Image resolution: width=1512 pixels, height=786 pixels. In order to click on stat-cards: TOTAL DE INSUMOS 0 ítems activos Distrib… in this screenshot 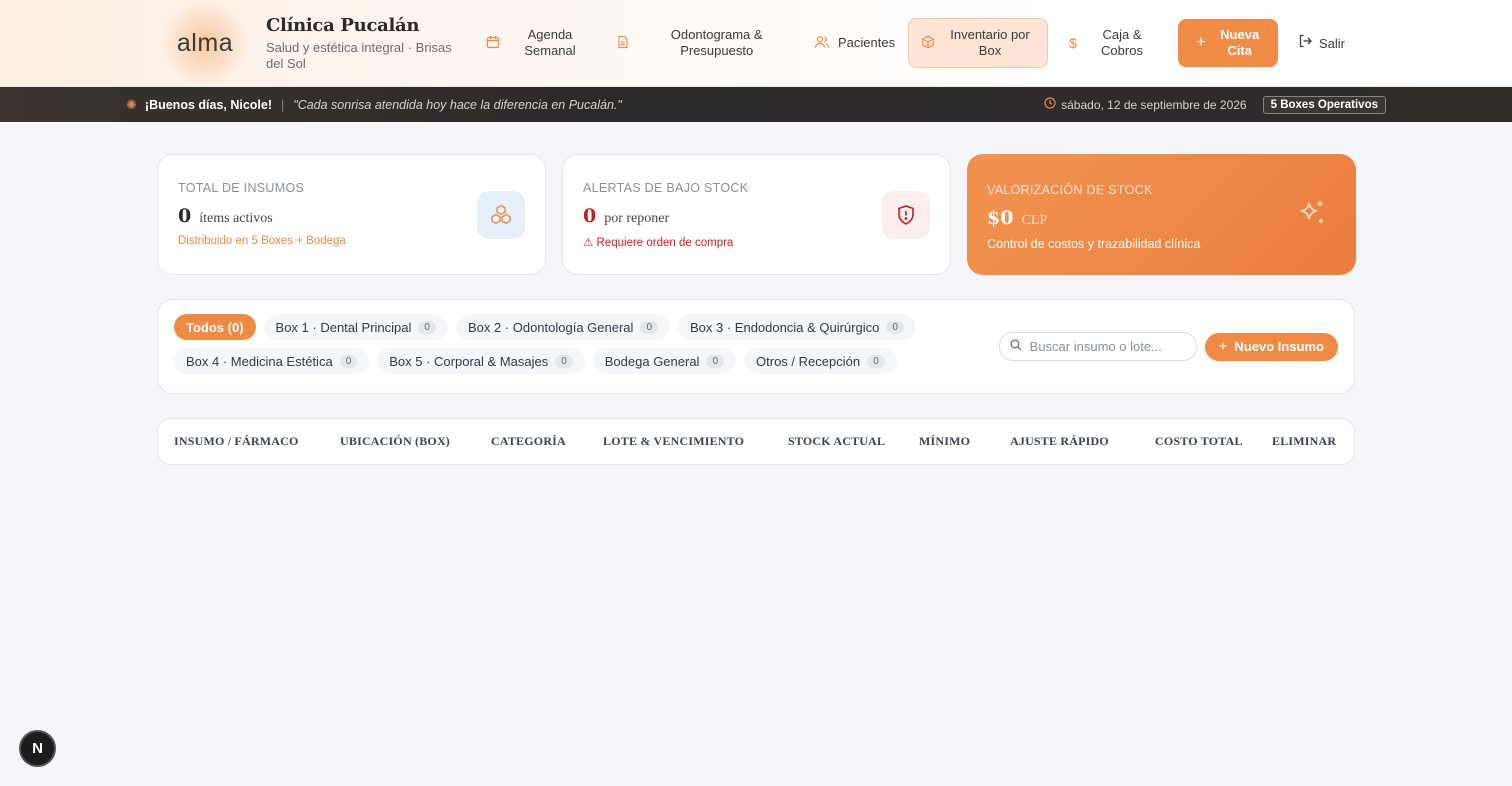, I will do `click(834, 214)`.